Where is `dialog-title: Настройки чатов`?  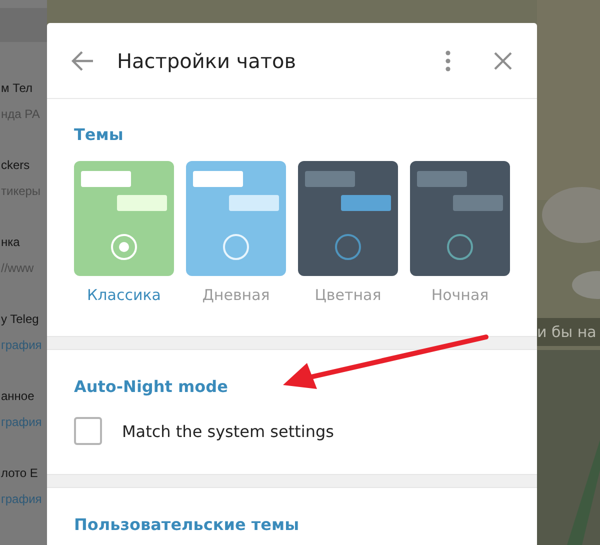 dialog-title: Настройки чатов is located at coordinates (207, 60).